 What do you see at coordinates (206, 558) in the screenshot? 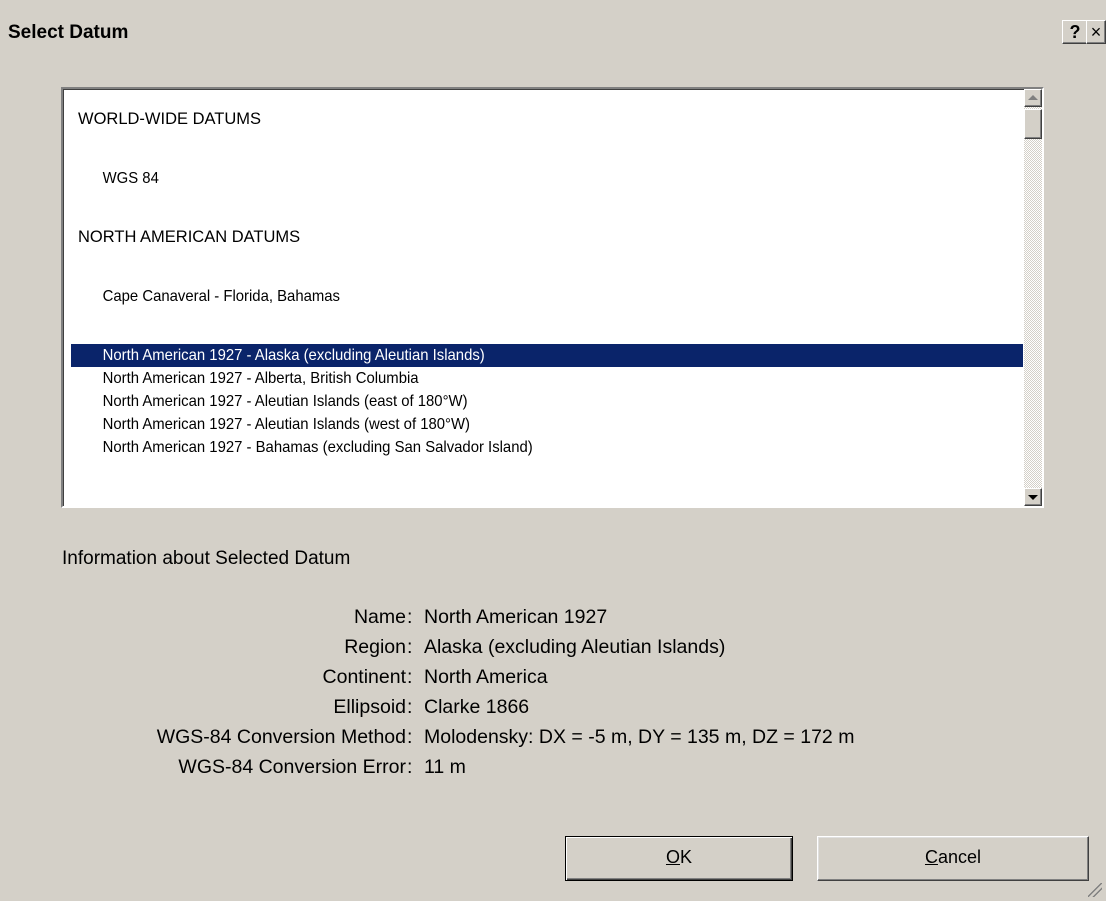
I see `info-header: Information about Selected Datum` at bounding box center [206, 558].